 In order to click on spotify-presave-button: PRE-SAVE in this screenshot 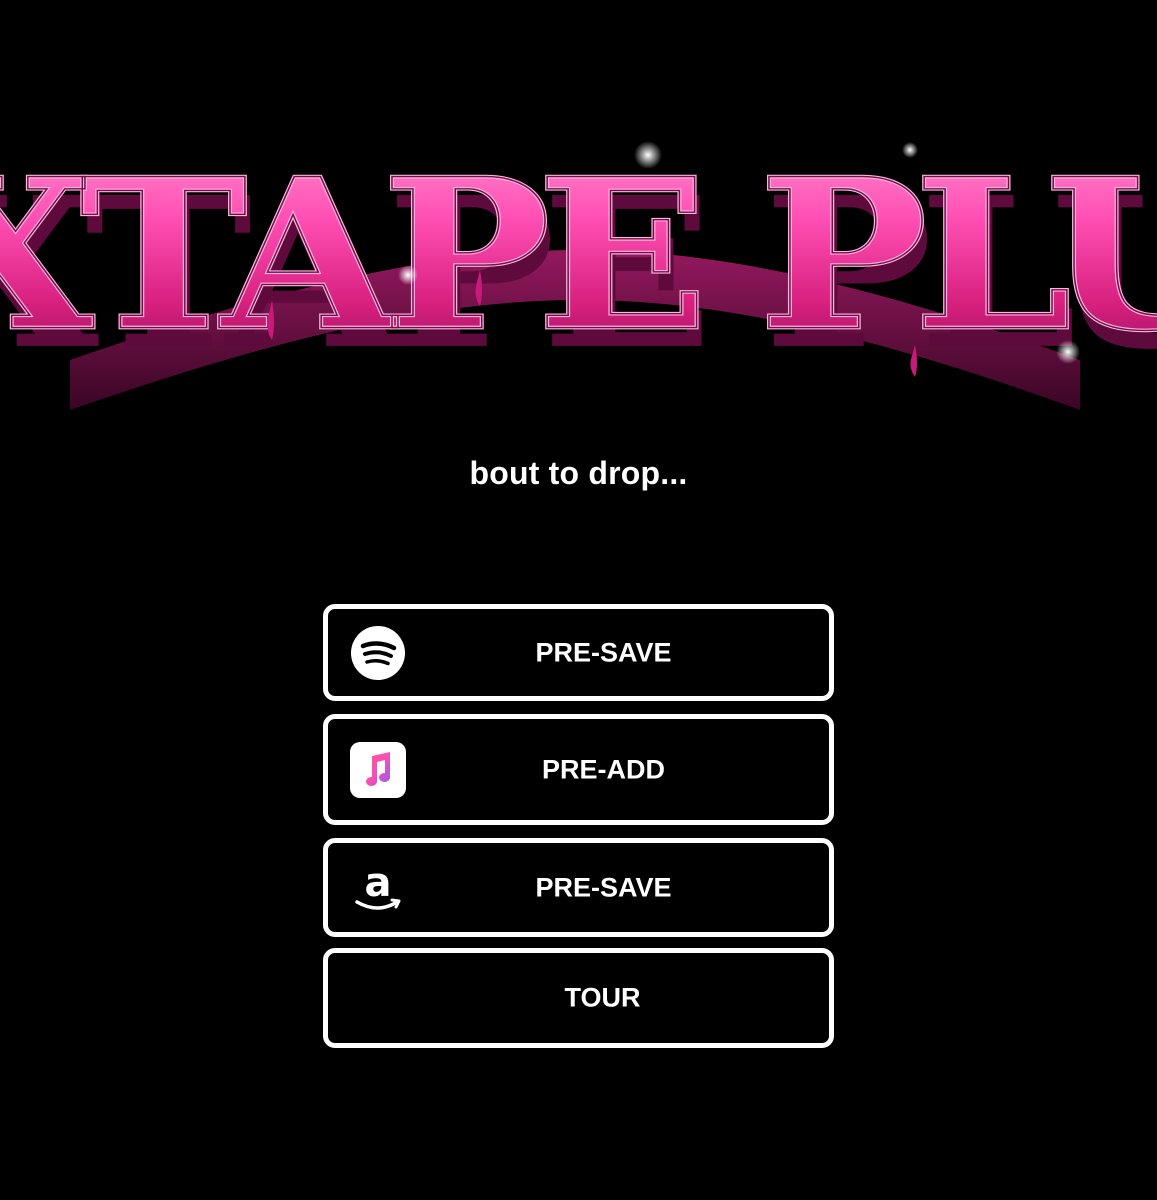, I will do `click(578, 652)`.